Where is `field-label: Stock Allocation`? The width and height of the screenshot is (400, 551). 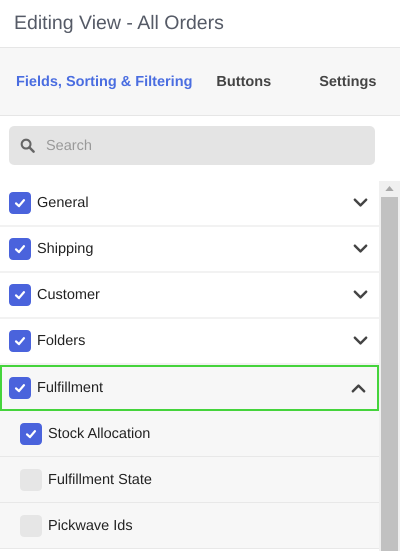
field-label: Stock Allocation is located at coordinates (100, 434).